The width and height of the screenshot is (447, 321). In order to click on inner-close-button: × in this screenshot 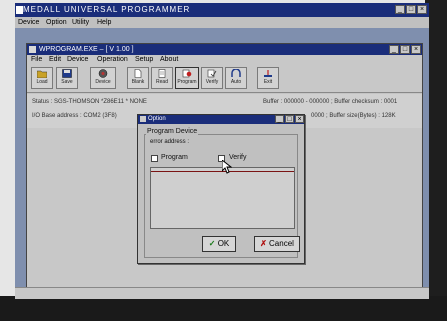, I will do `click(416, 49)`.